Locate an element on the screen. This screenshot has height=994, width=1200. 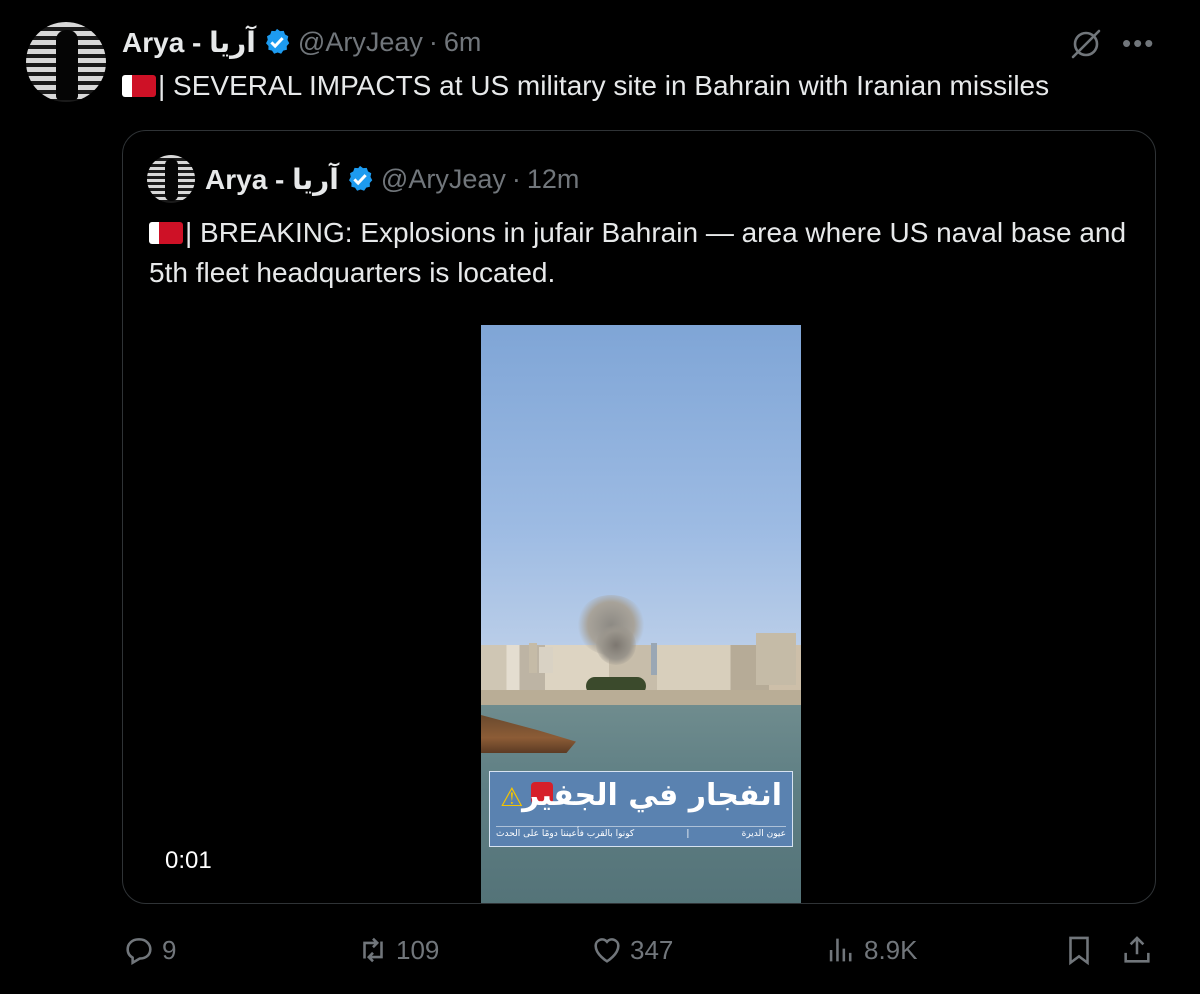
like-button: 347 is located at coordinates (631, 950).